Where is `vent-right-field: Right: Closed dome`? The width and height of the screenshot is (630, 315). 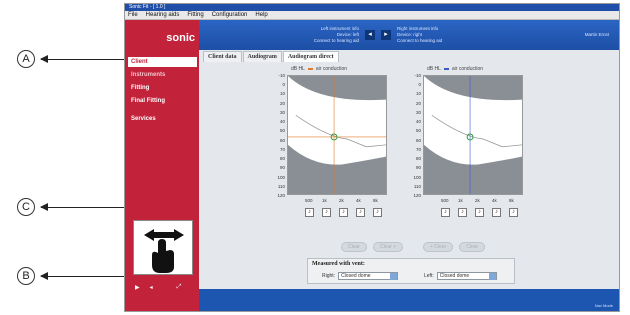 vent-right-field: Right: Closed dome is located at coordinates (360, 276).